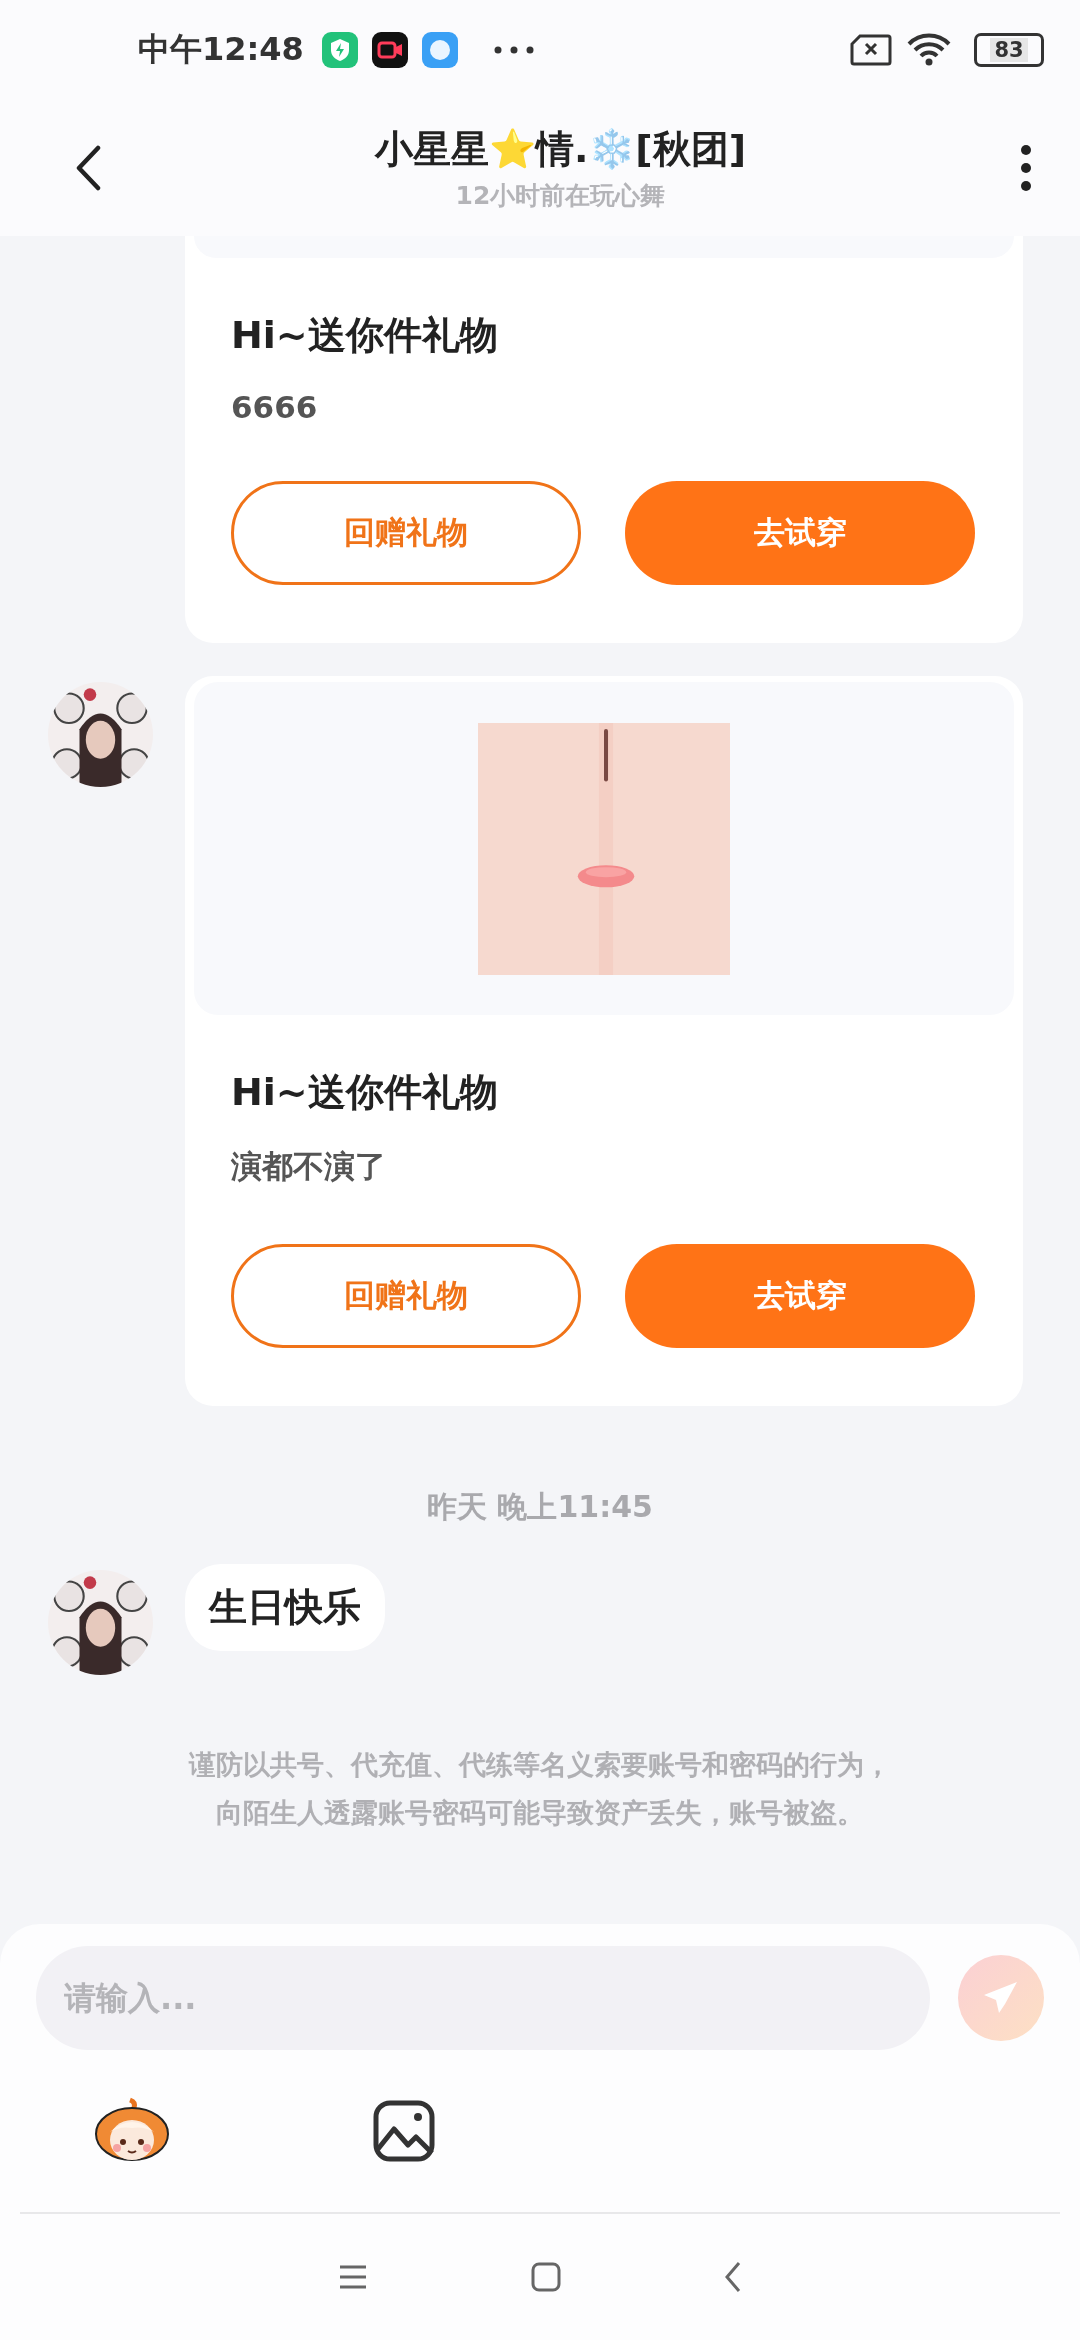 The height and width of the screenshot is (2340, 1080). I want to click on home-icon, so click(546, 2277).